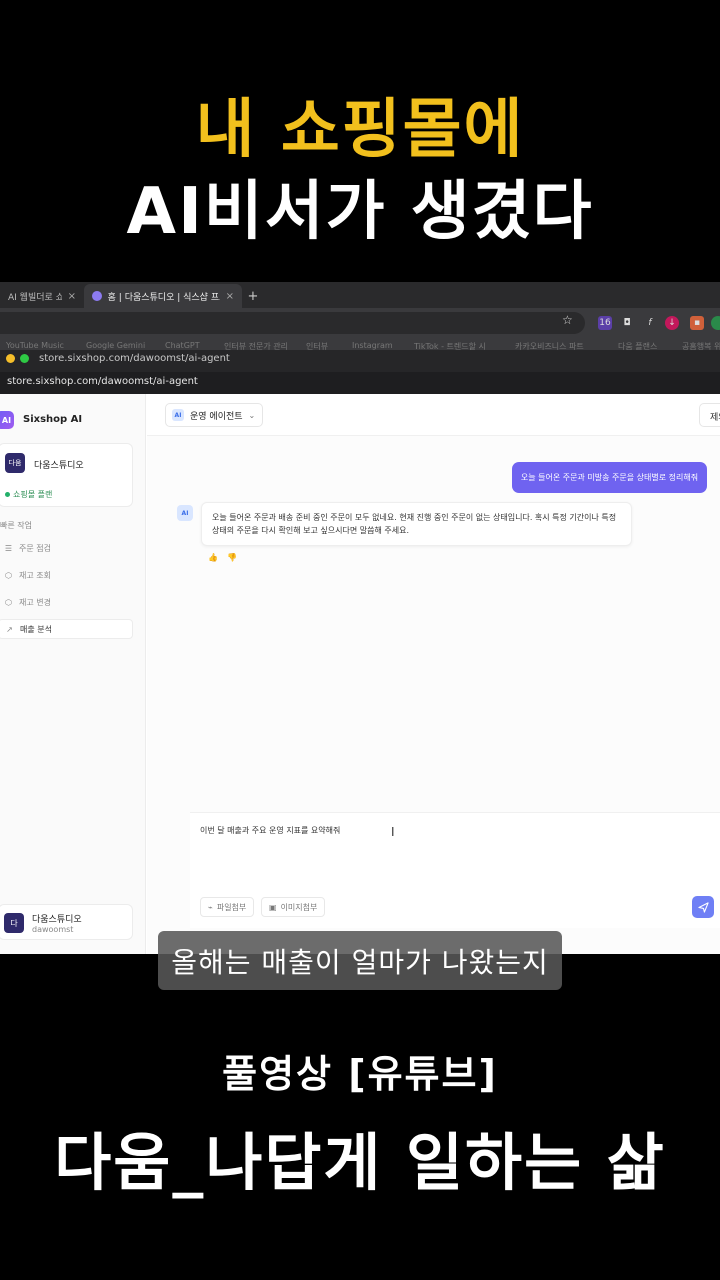 The width and height of the screenshot is (720, 1280). Describe the element at coordinates (9, 629) in the screenshot. I see `chart-icon: ↗` at that location.